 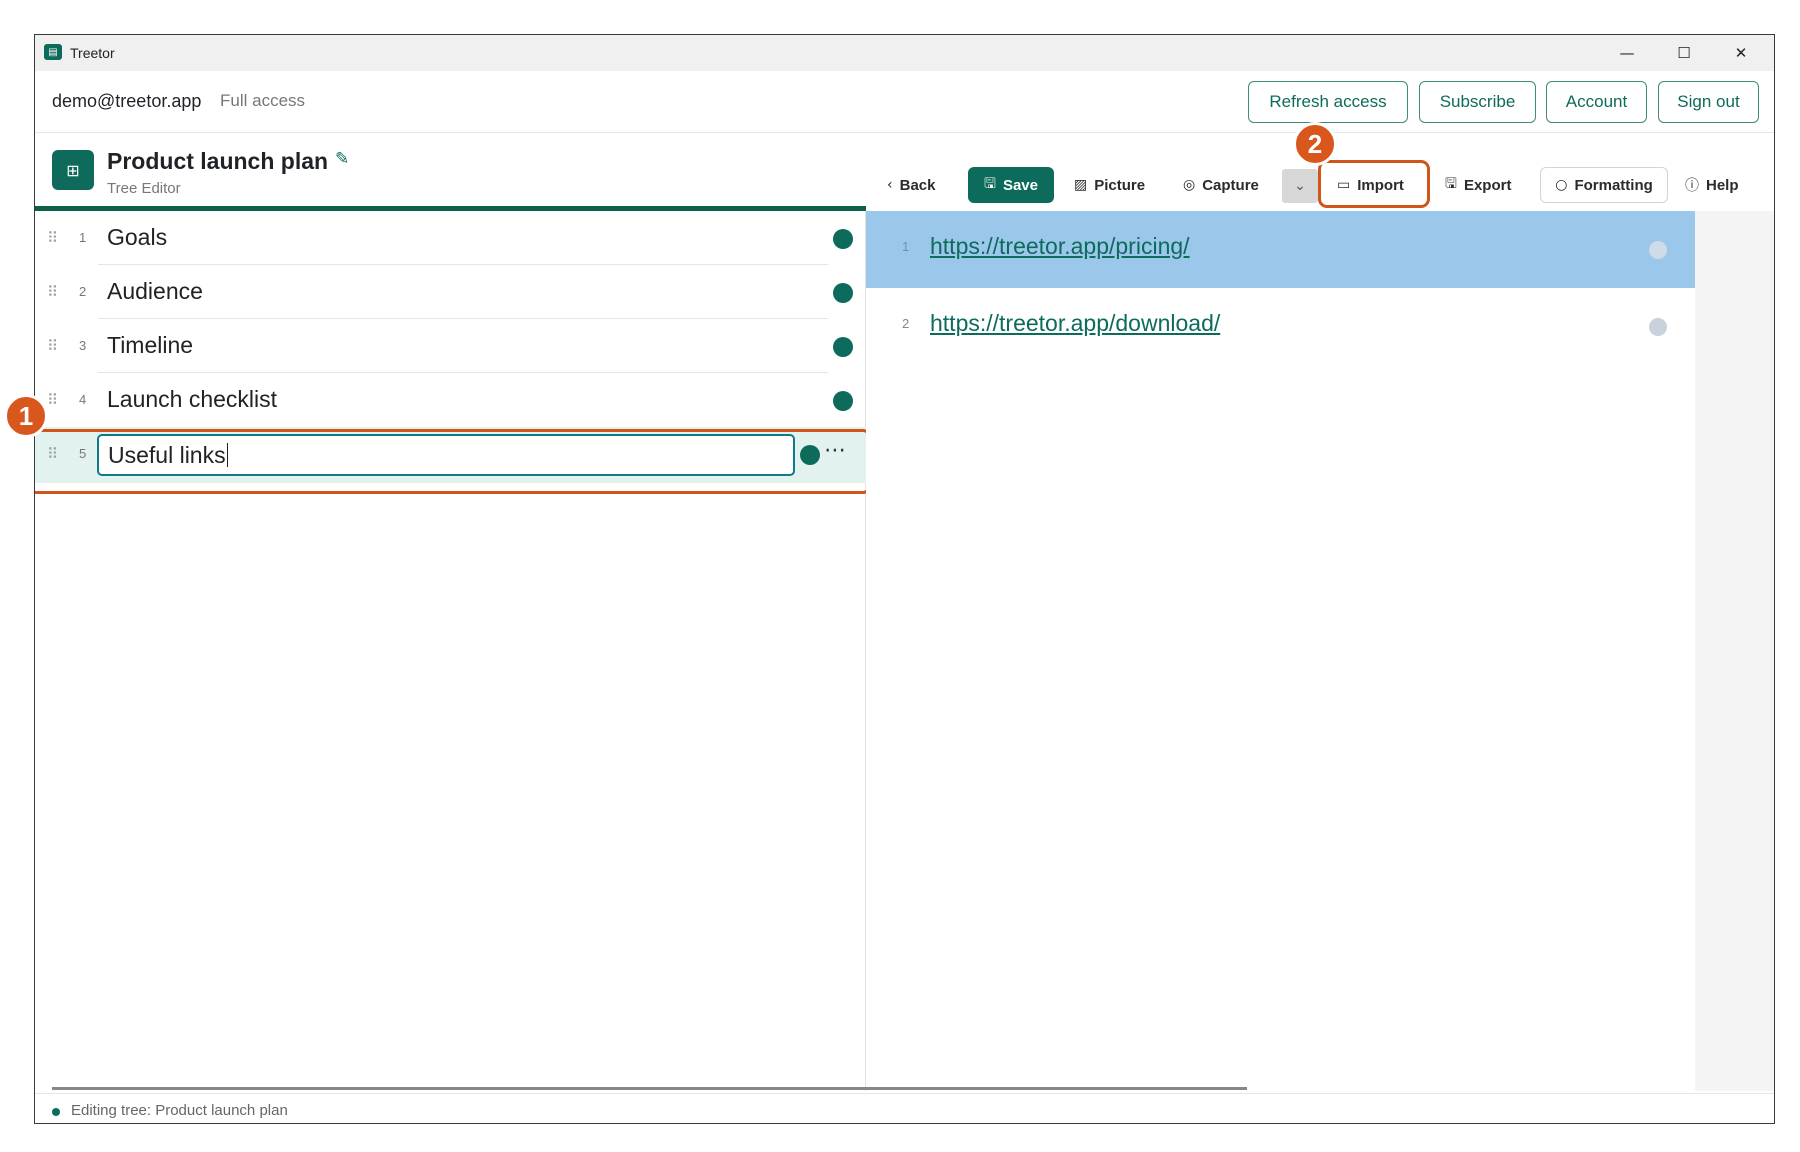 What do you see at coordinates (1627, 53) in the screenshot?
I see `minimize-button: —` at bounding box center [1627, 53].